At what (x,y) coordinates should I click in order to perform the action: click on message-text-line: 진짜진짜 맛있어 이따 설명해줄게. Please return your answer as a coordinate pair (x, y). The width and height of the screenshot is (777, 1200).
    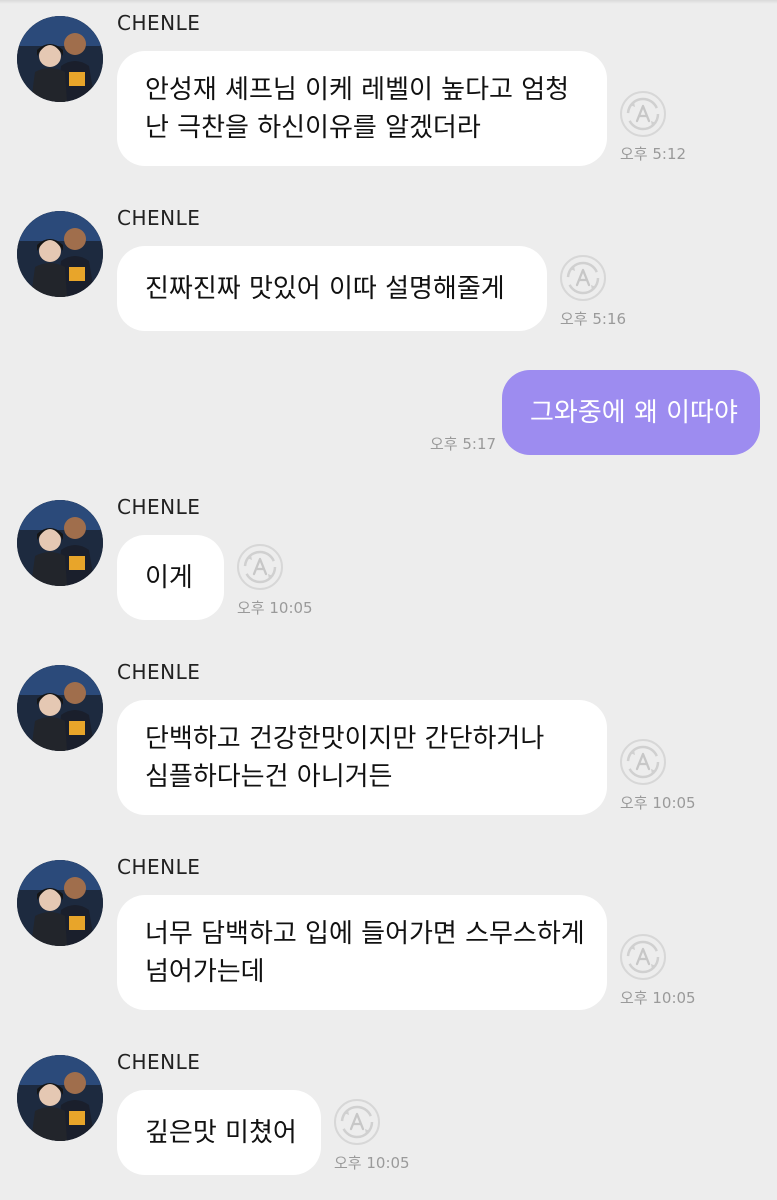
    Looking at the image, I should click on (325, 288).